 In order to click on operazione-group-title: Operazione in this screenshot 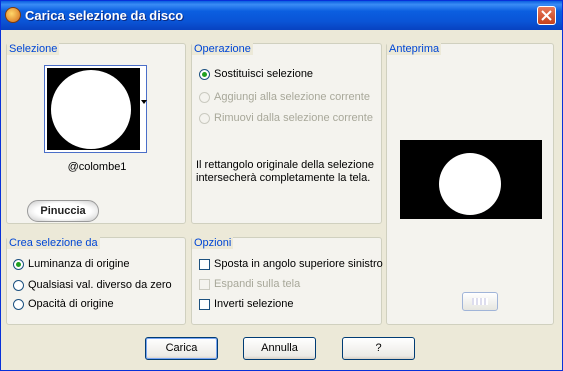, I will do `click(222, 49)`.